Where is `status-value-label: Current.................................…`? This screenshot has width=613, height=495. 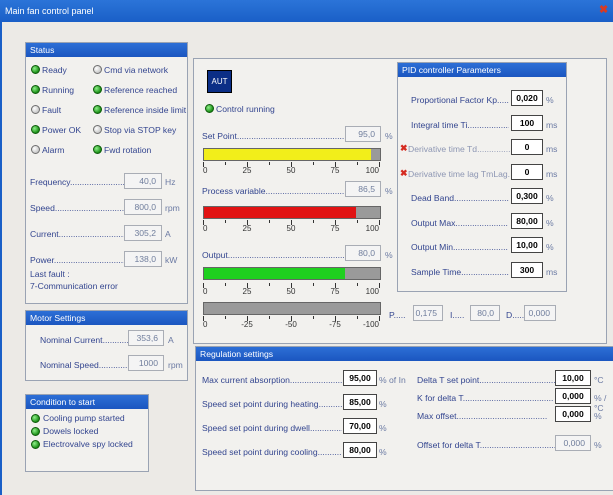 status-value-label: Current.................................… is located at coordinates (77, 234).